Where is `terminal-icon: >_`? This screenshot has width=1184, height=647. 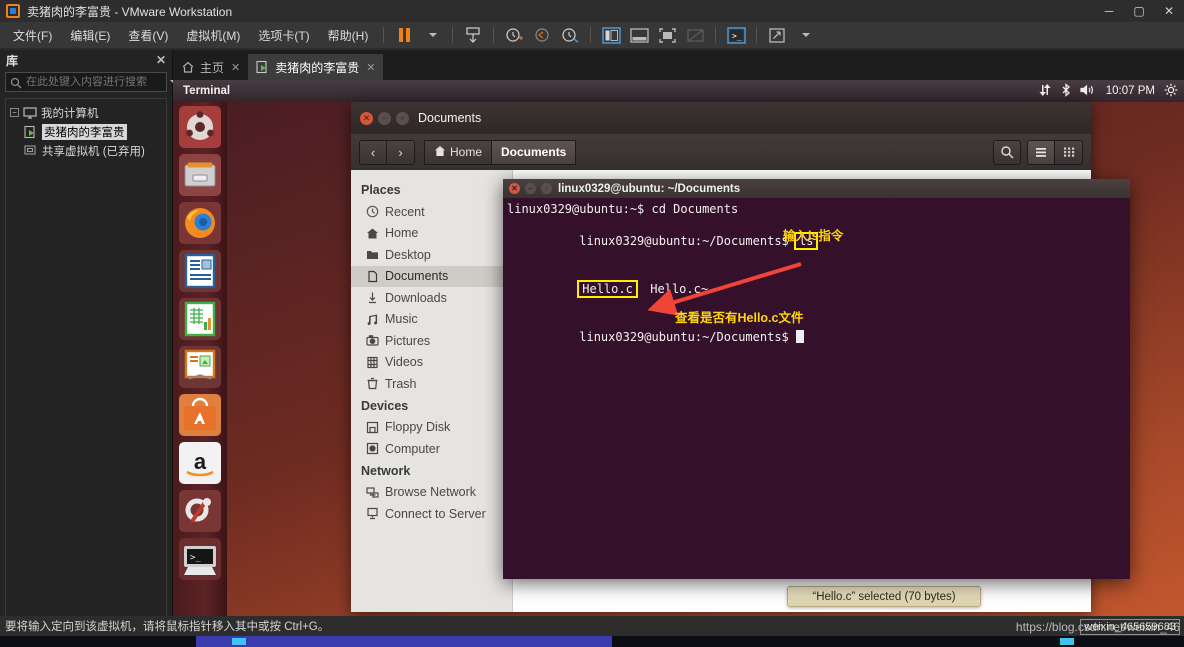
terminal-icon: >_ is located at coordinates (200, 559).